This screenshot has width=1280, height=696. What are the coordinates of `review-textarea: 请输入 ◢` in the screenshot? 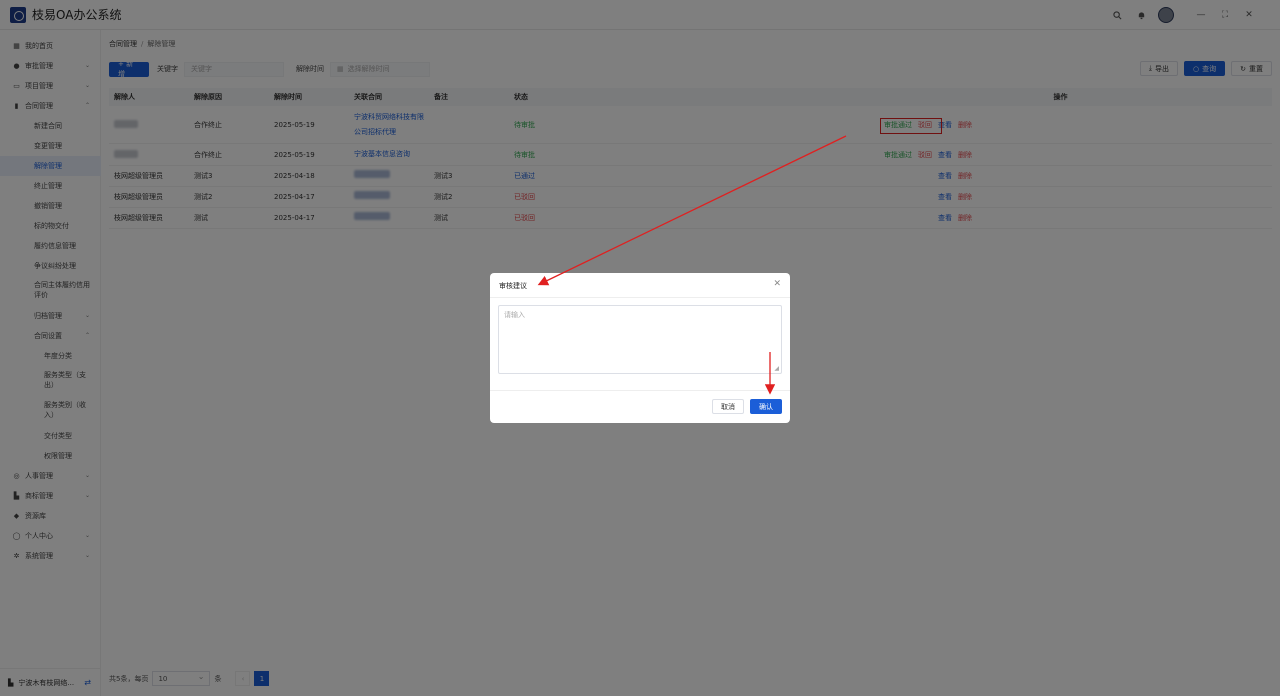 It's located at (640, 339).